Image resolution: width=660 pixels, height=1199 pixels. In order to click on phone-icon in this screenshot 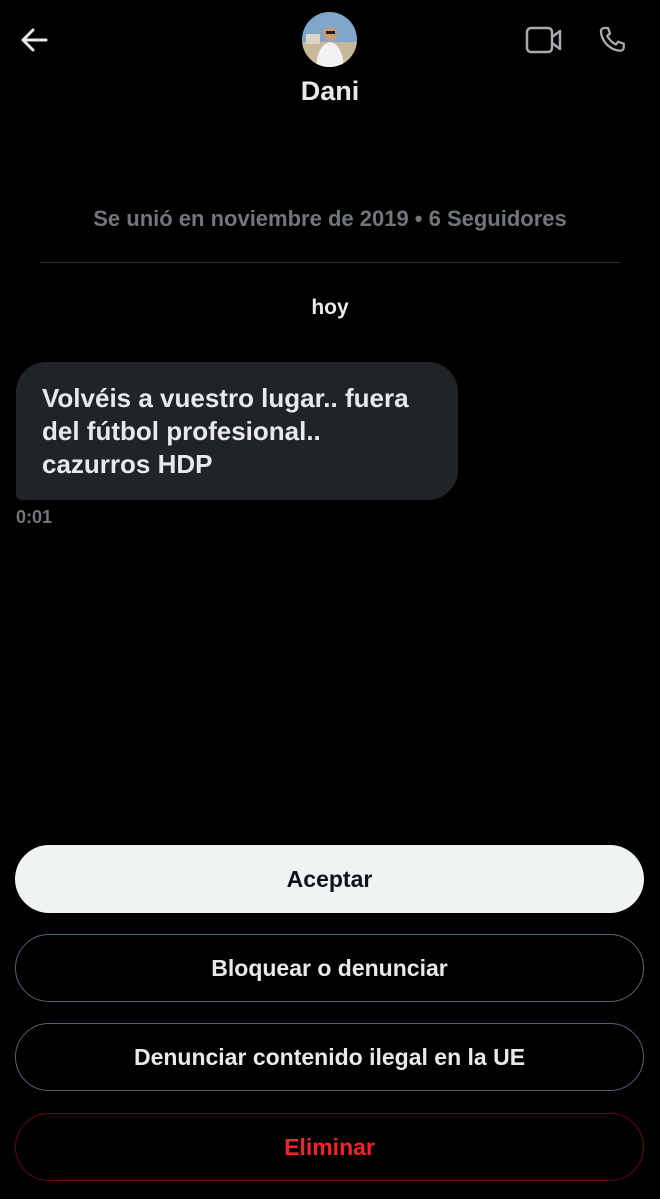, I will do `click(612, 39)`.